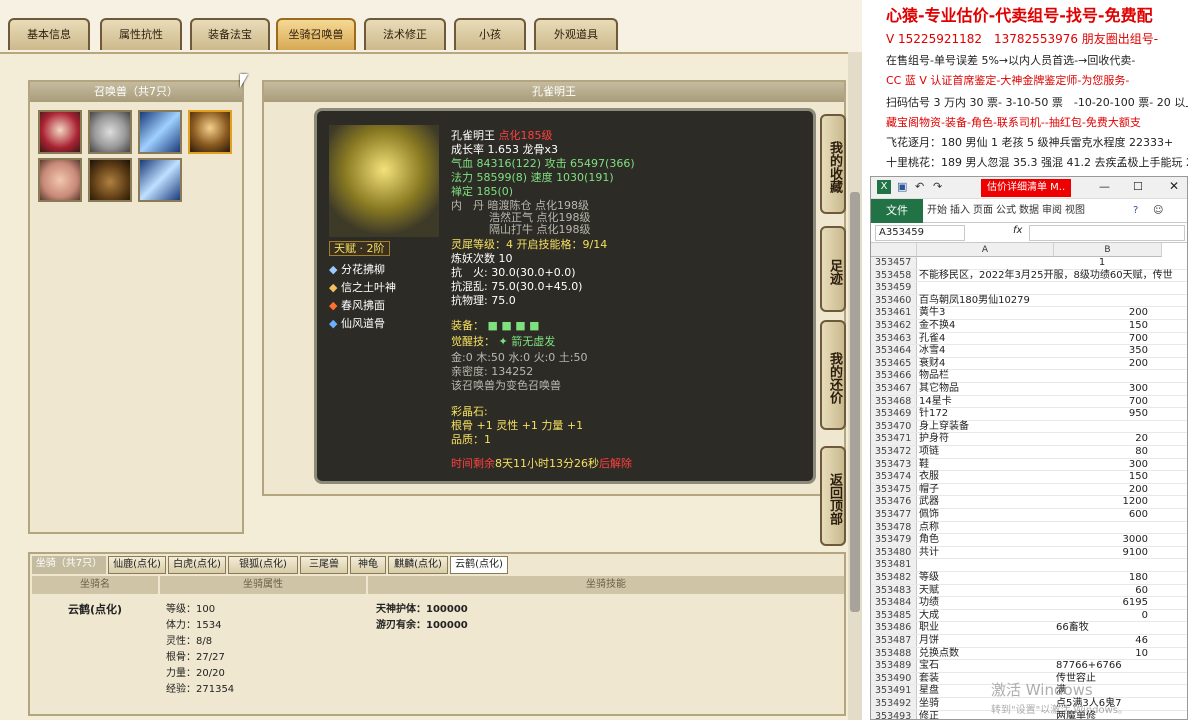 The width and height of the screenshot is (1188, 720). I want to click on sheet-row: 353466 物品栏, so click(1029, 376).